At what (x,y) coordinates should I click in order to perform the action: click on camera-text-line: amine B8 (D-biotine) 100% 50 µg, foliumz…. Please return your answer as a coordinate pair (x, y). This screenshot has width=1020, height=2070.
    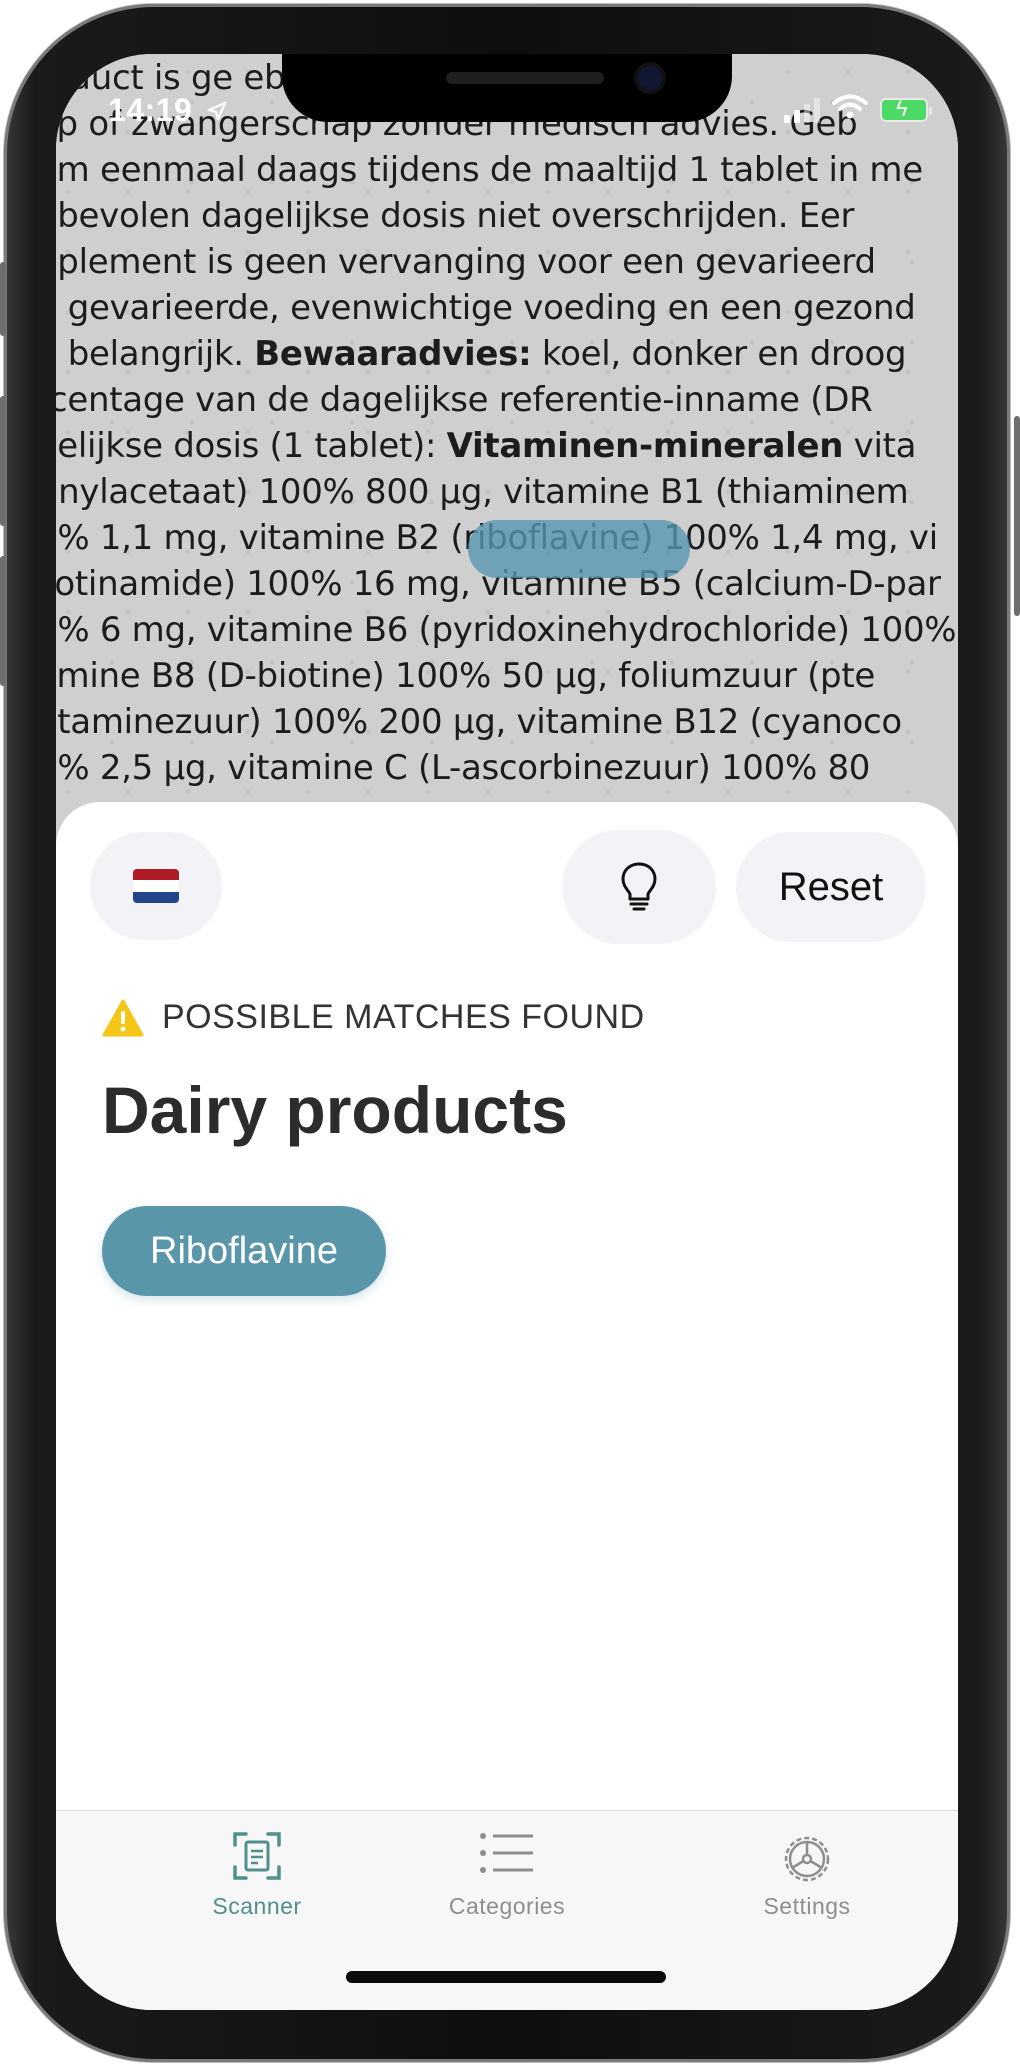
    Looking at the image, I should click on (465, 676).